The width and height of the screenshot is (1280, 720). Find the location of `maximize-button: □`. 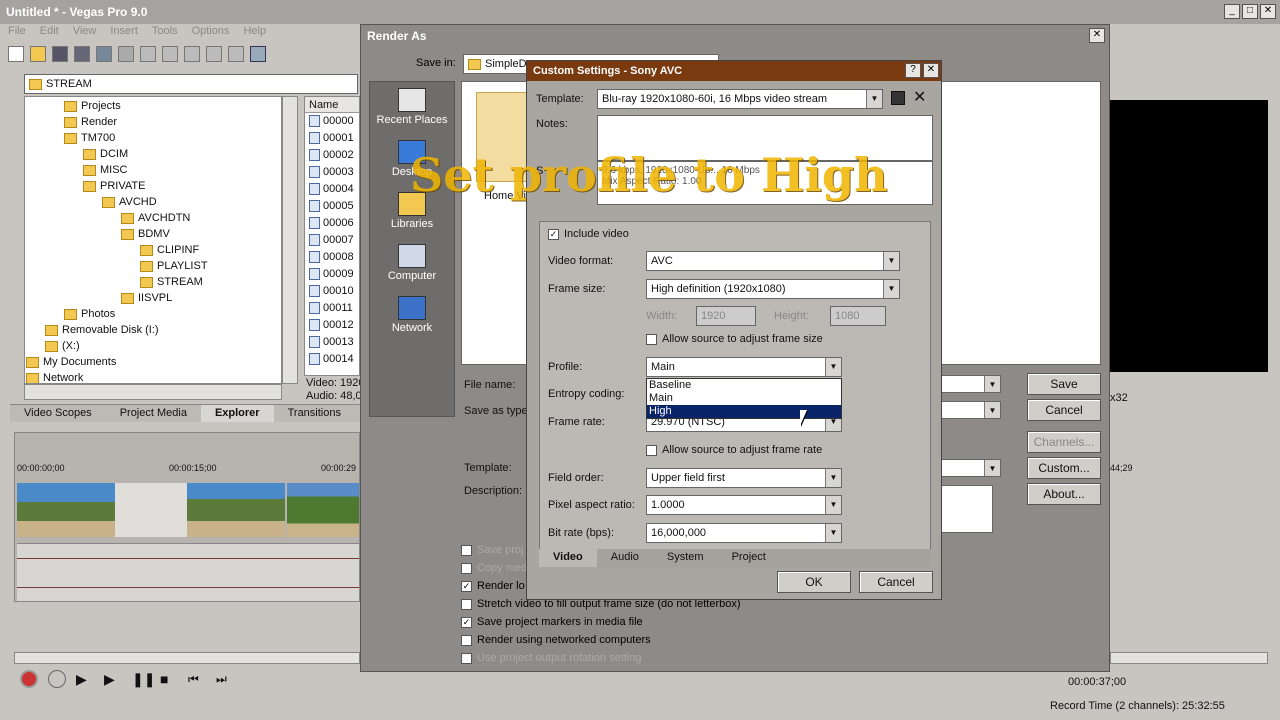

maximize-button: □ is located at coordinates (1250, 11).